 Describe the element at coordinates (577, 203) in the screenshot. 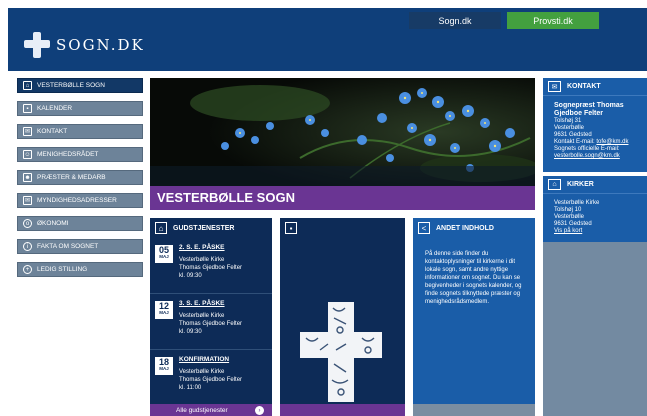

I see `church-name: Vesterbølle Kirke` at that location.